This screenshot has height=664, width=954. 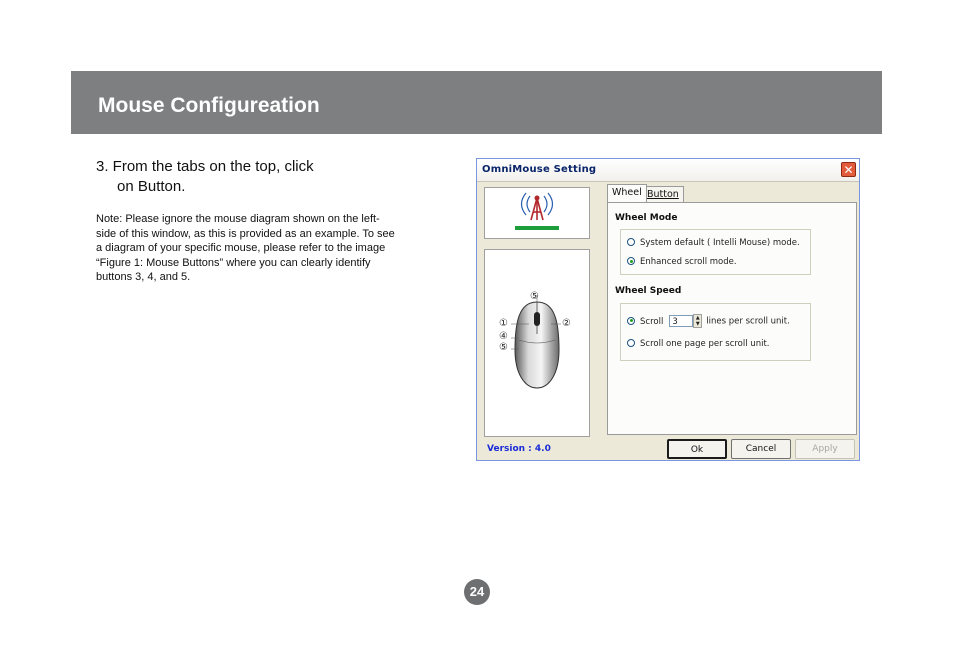 What do you see at coordinates (151, 186) in the screenshot?
I see `step-line-2: on Button.` at bounding box center [151, 186].